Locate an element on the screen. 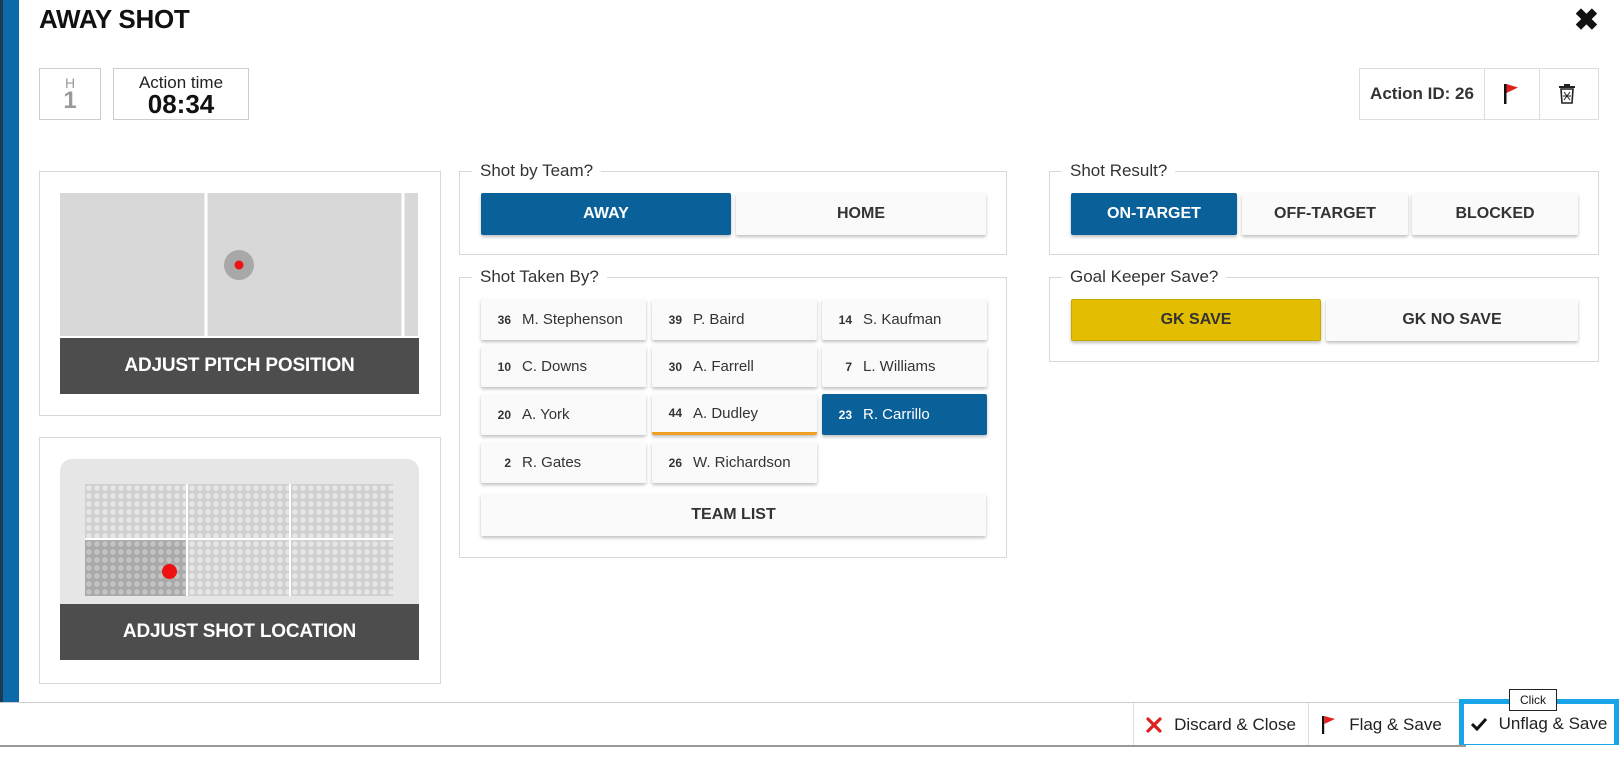 Image resolution: width=1619 pixels, height=760 pixels. goal-zone-bottom-right is located at coordinates (342, 568).